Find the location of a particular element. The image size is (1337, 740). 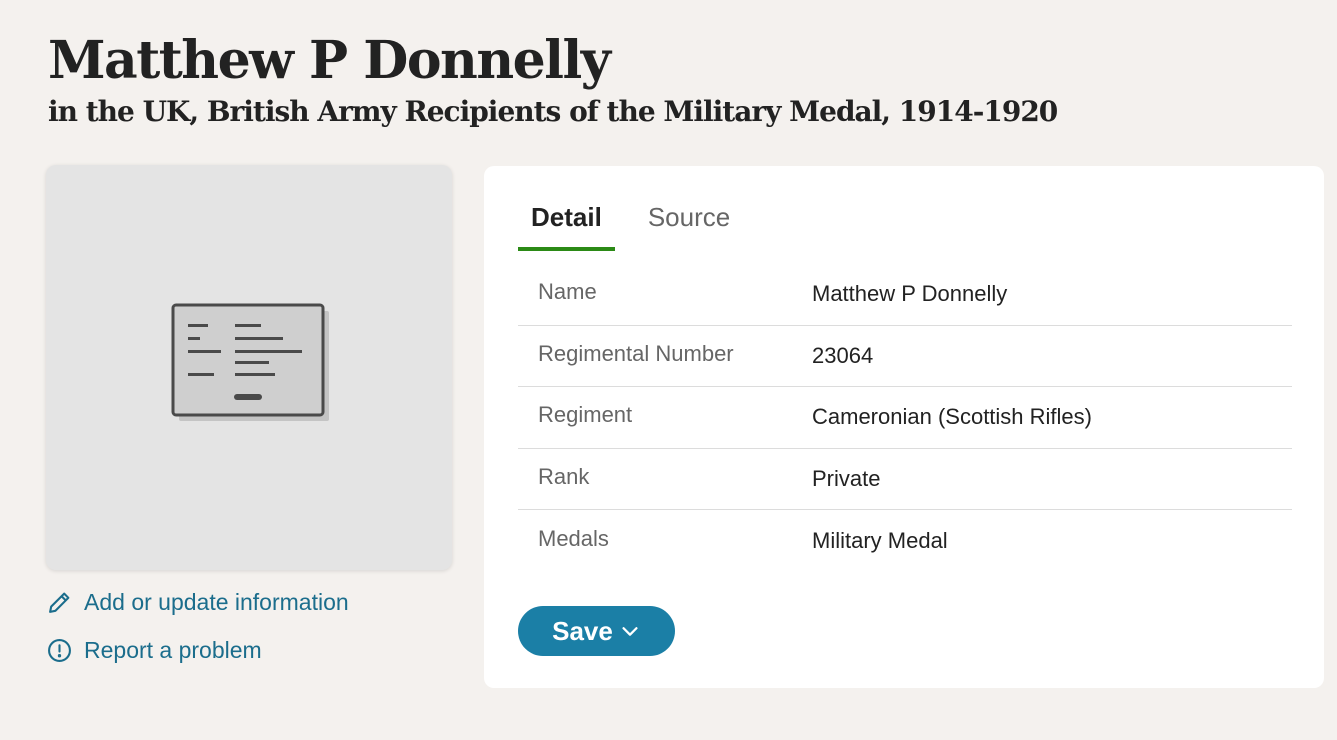

detail-row-name: Name Matthew P Donnelly is located at coordinates (905, 295).